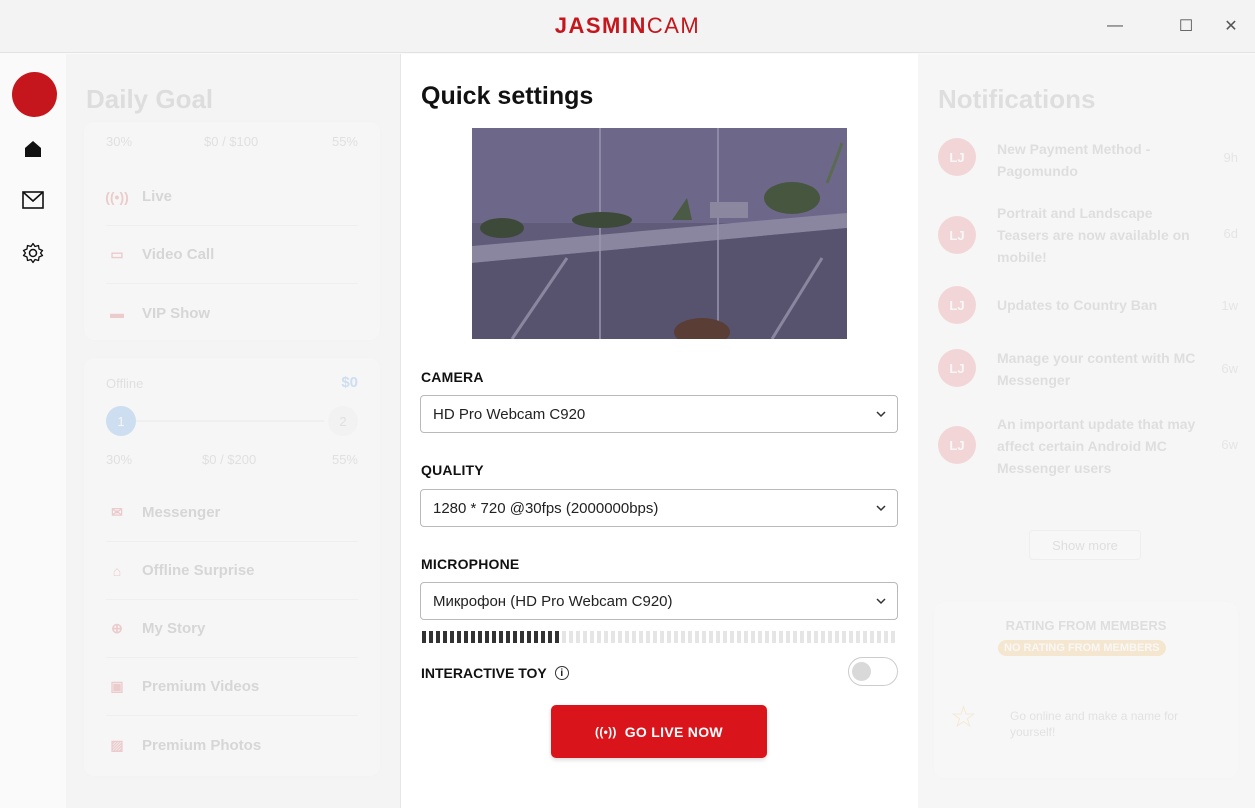 Image resolution: width=1255 pixels, height=808 pixels. What do you see at coordinates (33, 200) in the screenshot?
I see `mail-icon` at bounding box center [33, 200].